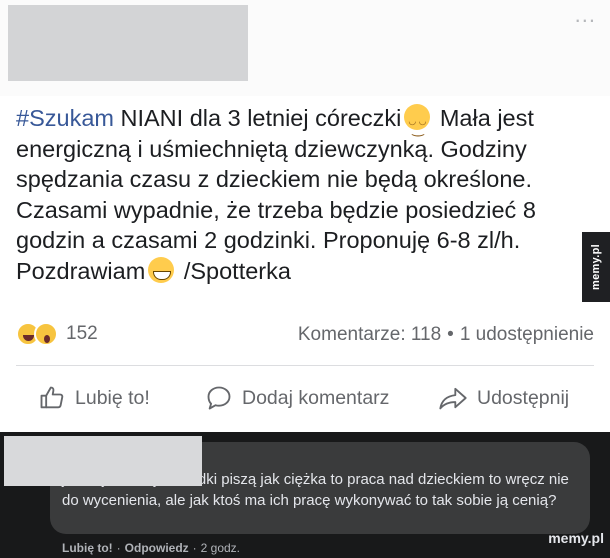  I want to click on share-label: Udostępnij, so click(523, 397).